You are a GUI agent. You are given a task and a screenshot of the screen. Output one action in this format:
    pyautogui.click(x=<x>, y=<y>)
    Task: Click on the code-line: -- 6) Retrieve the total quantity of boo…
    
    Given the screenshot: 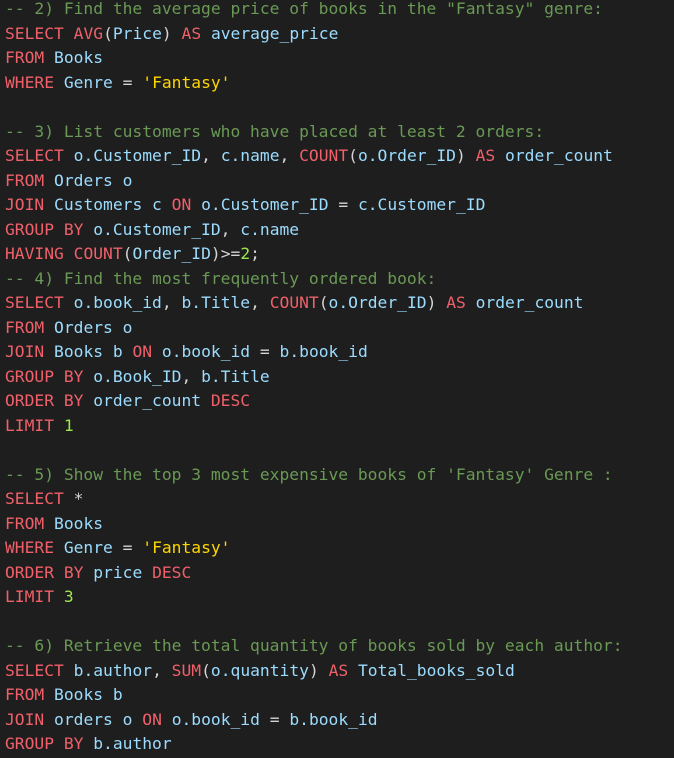 What is the action you would take?
    pyautogui.click(x=339, y=646)
    